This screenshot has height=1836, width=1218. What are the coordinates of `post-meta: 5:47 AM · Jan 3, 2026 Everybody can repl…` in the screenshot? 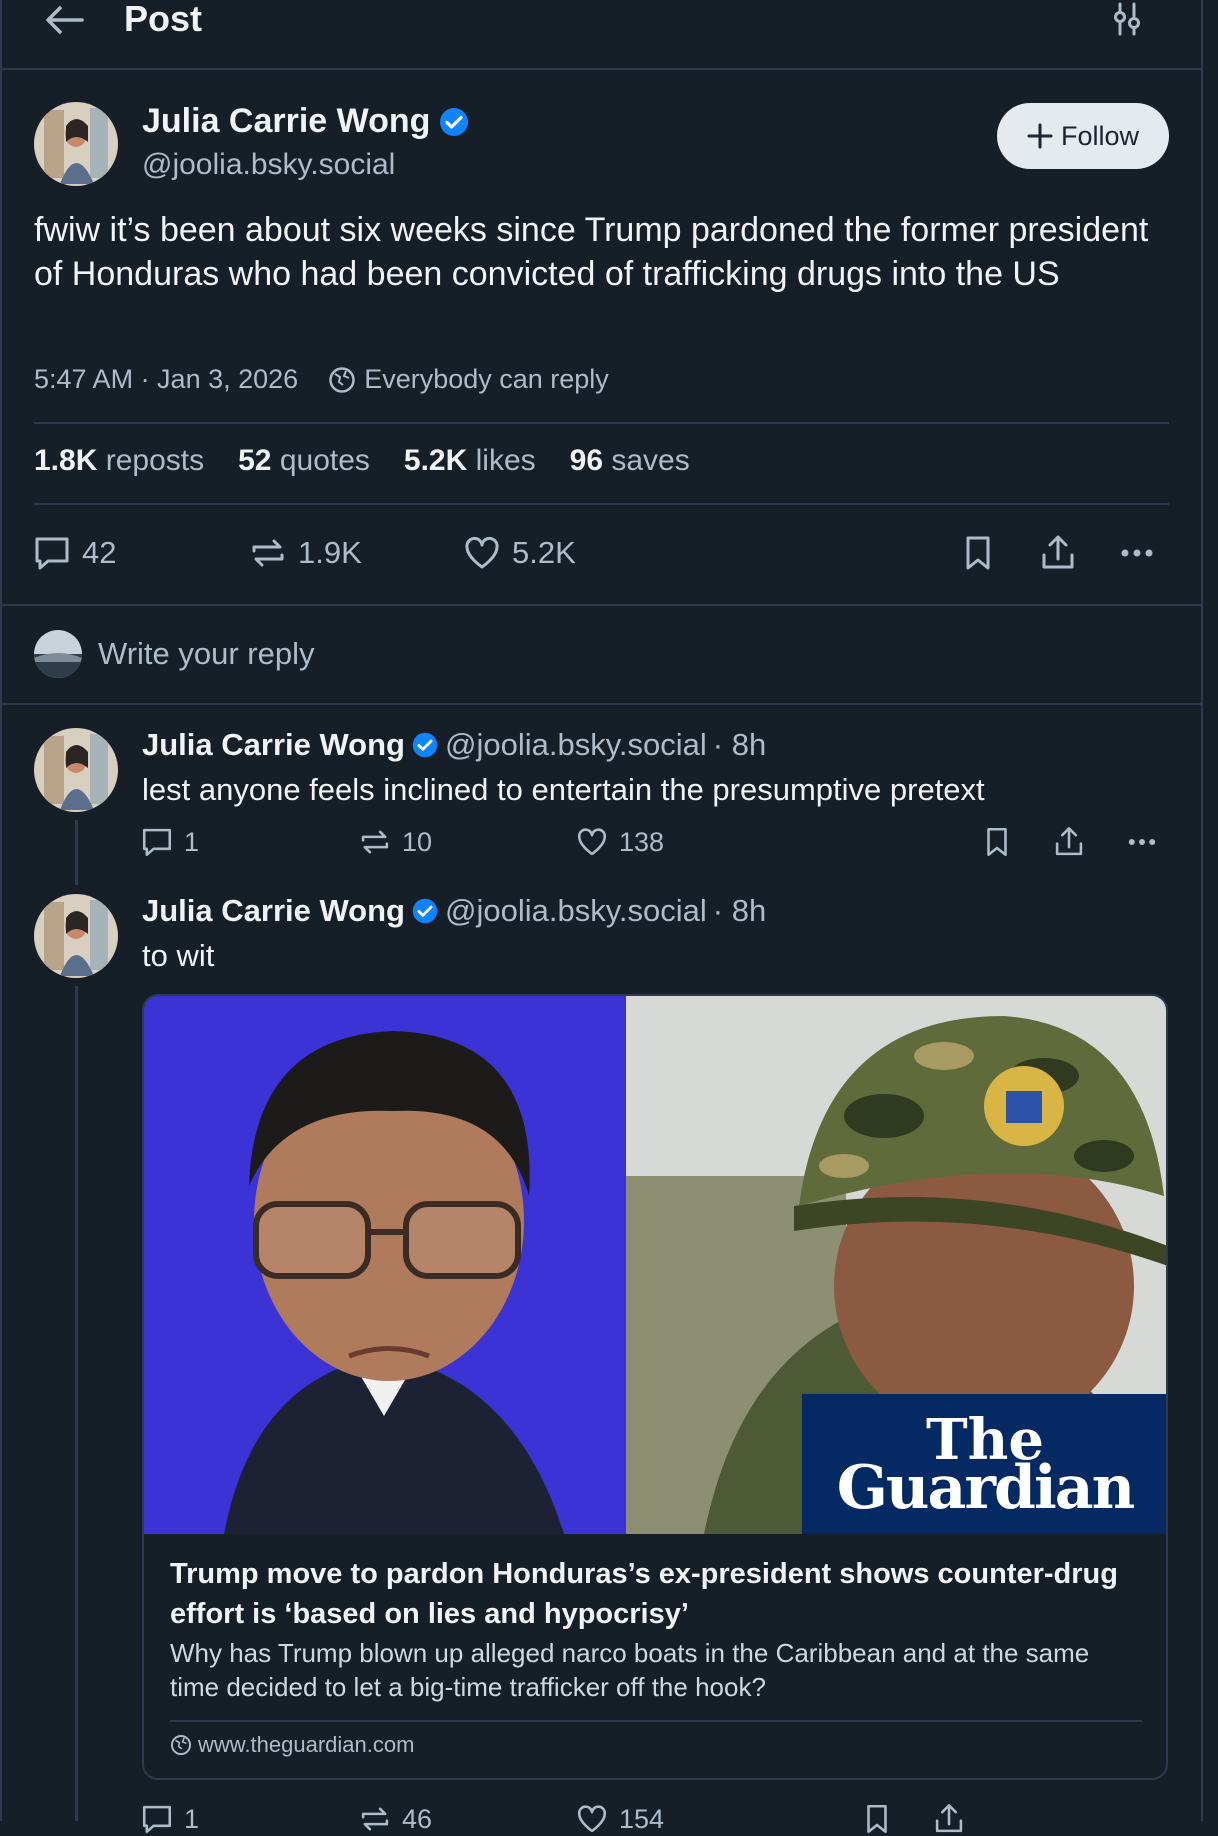 It's located at (321, 379).